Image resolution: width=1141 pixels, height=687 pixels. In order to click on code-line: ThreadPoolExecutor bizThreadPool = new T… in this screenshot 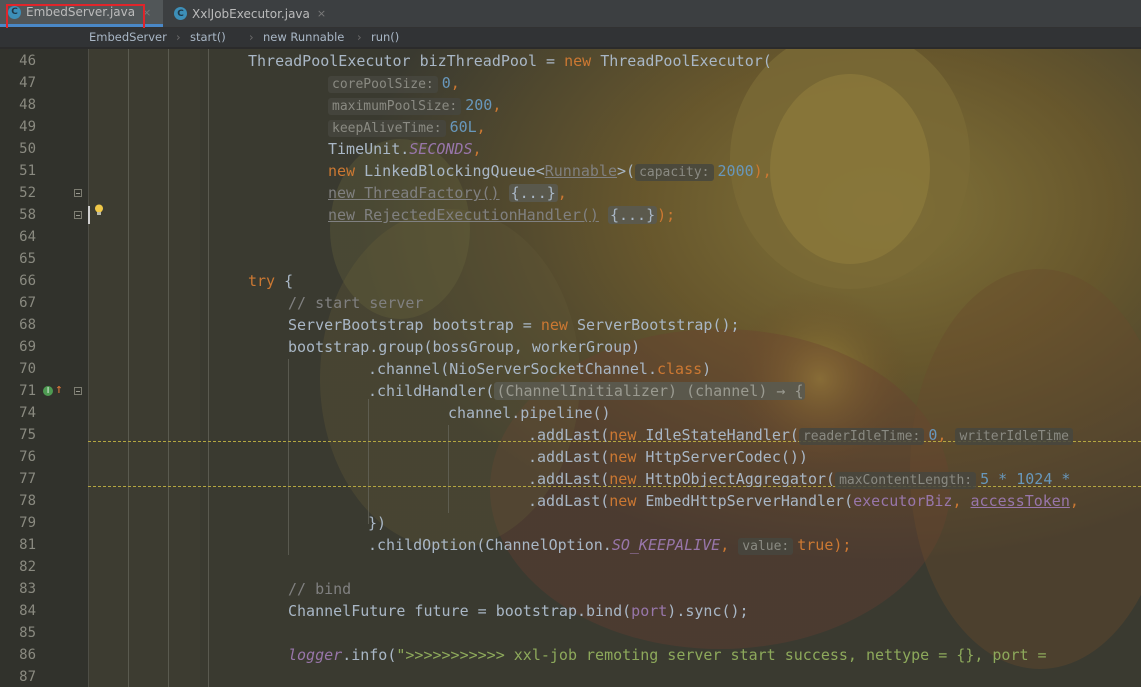, I will do `click(510, 61)`.